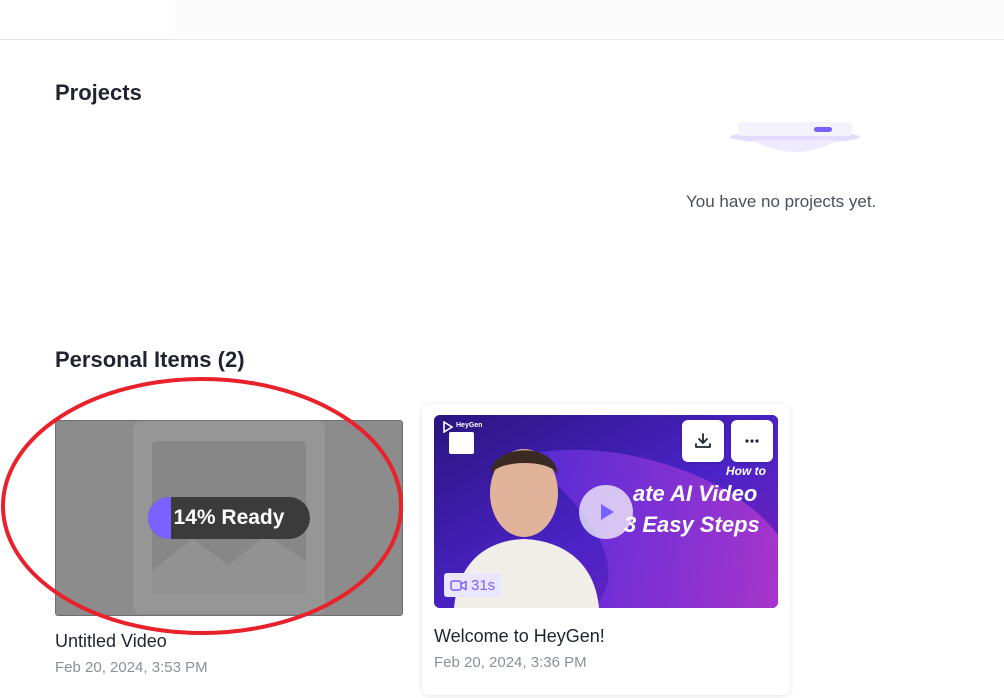 Image resolution: width=1004 pixels, height=698 pixels. I want to click on play-button, so click(606, 512).